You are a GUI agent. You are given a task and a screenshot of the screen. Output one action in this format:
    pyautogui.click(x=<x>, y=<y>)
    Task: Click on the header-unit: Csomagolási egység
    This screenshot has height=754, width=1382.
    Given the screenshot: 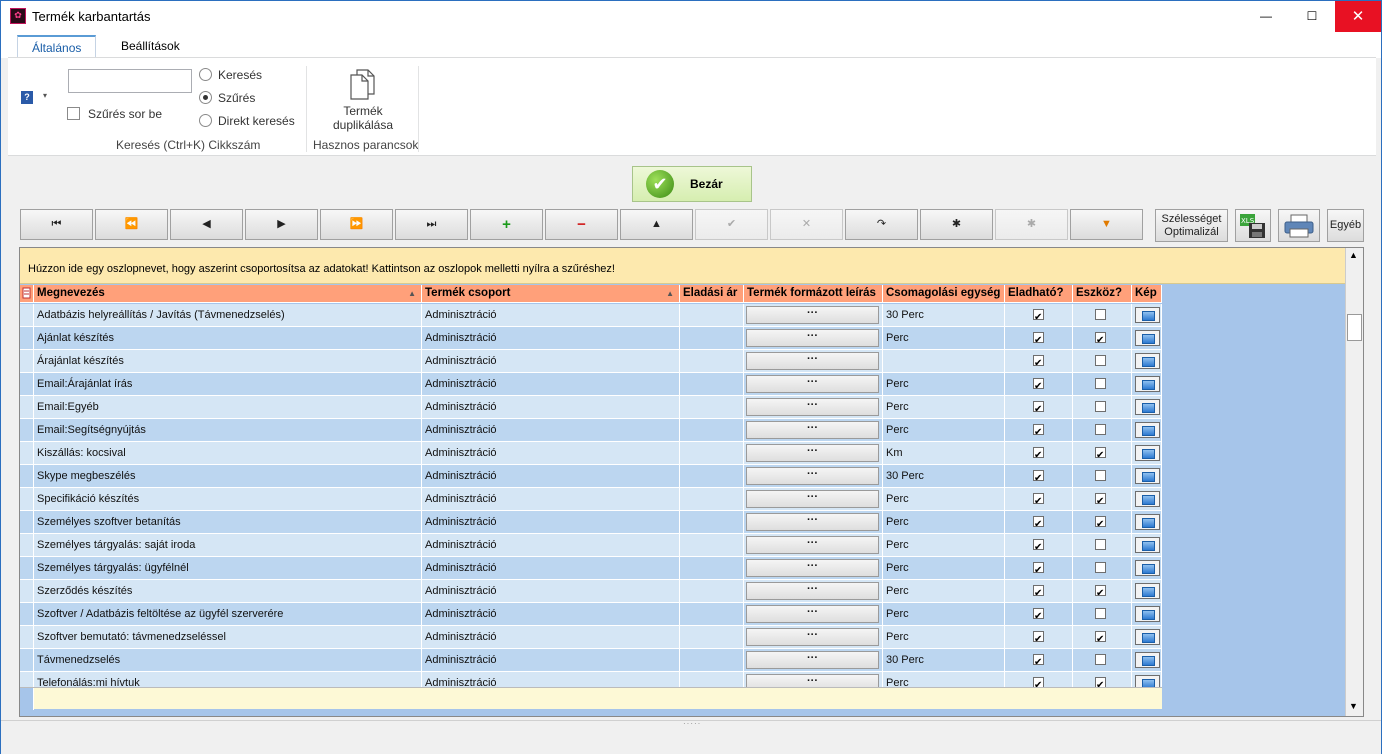 What is the action you would take?
    pyautogui.click(x=944, y=294)
    